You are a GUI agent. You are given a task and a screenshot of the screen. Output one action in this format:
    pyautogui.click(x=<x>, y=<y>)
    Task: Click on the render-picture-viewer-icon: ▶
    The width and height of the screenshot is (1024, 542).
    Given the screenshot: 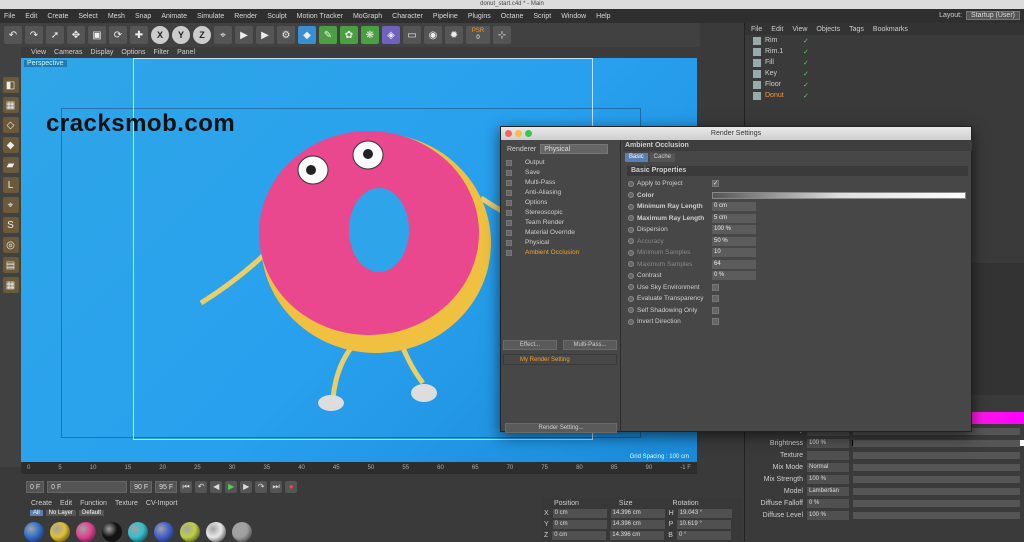 What is the action you would take?
    pyautogui.click(x=265, y=35)
    